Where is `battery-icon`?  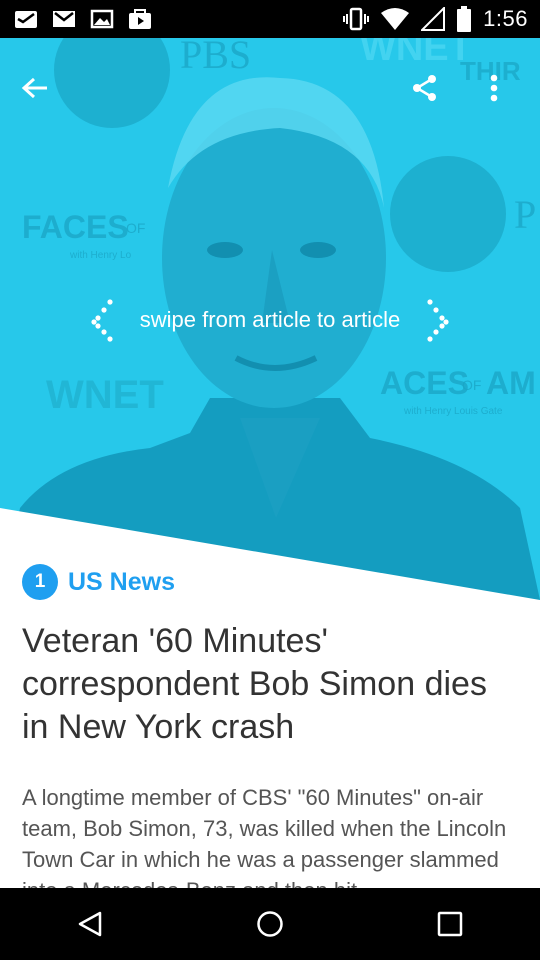
battery-icon is located at coordinates (464, 19).